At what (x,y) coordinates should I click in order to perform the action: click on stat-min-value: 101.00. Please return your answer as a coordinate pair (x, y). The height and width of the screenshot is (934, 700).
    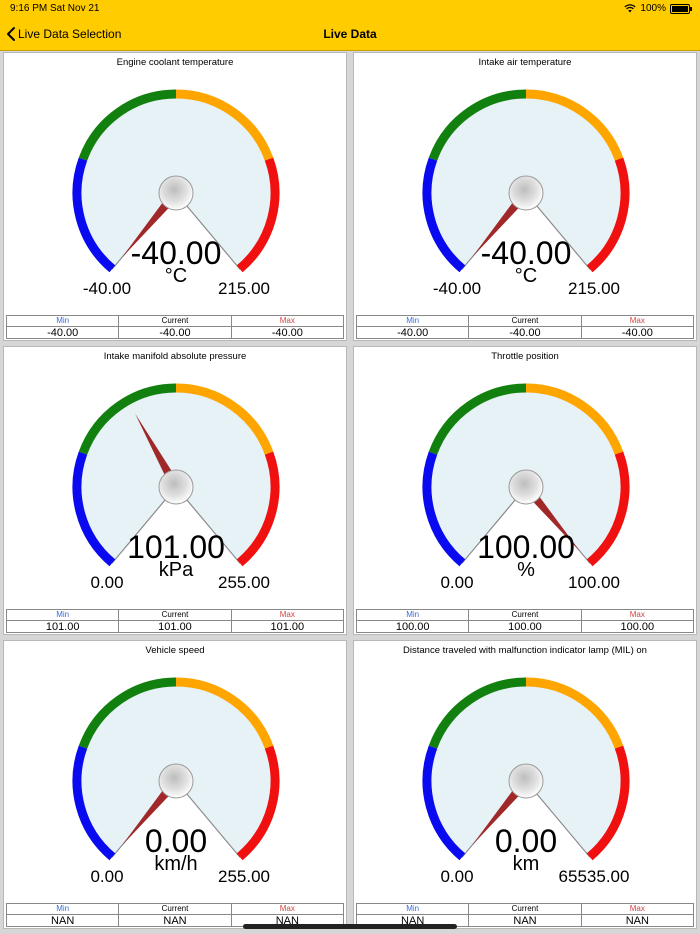
    Looking at the image, I should click on (62, 627).